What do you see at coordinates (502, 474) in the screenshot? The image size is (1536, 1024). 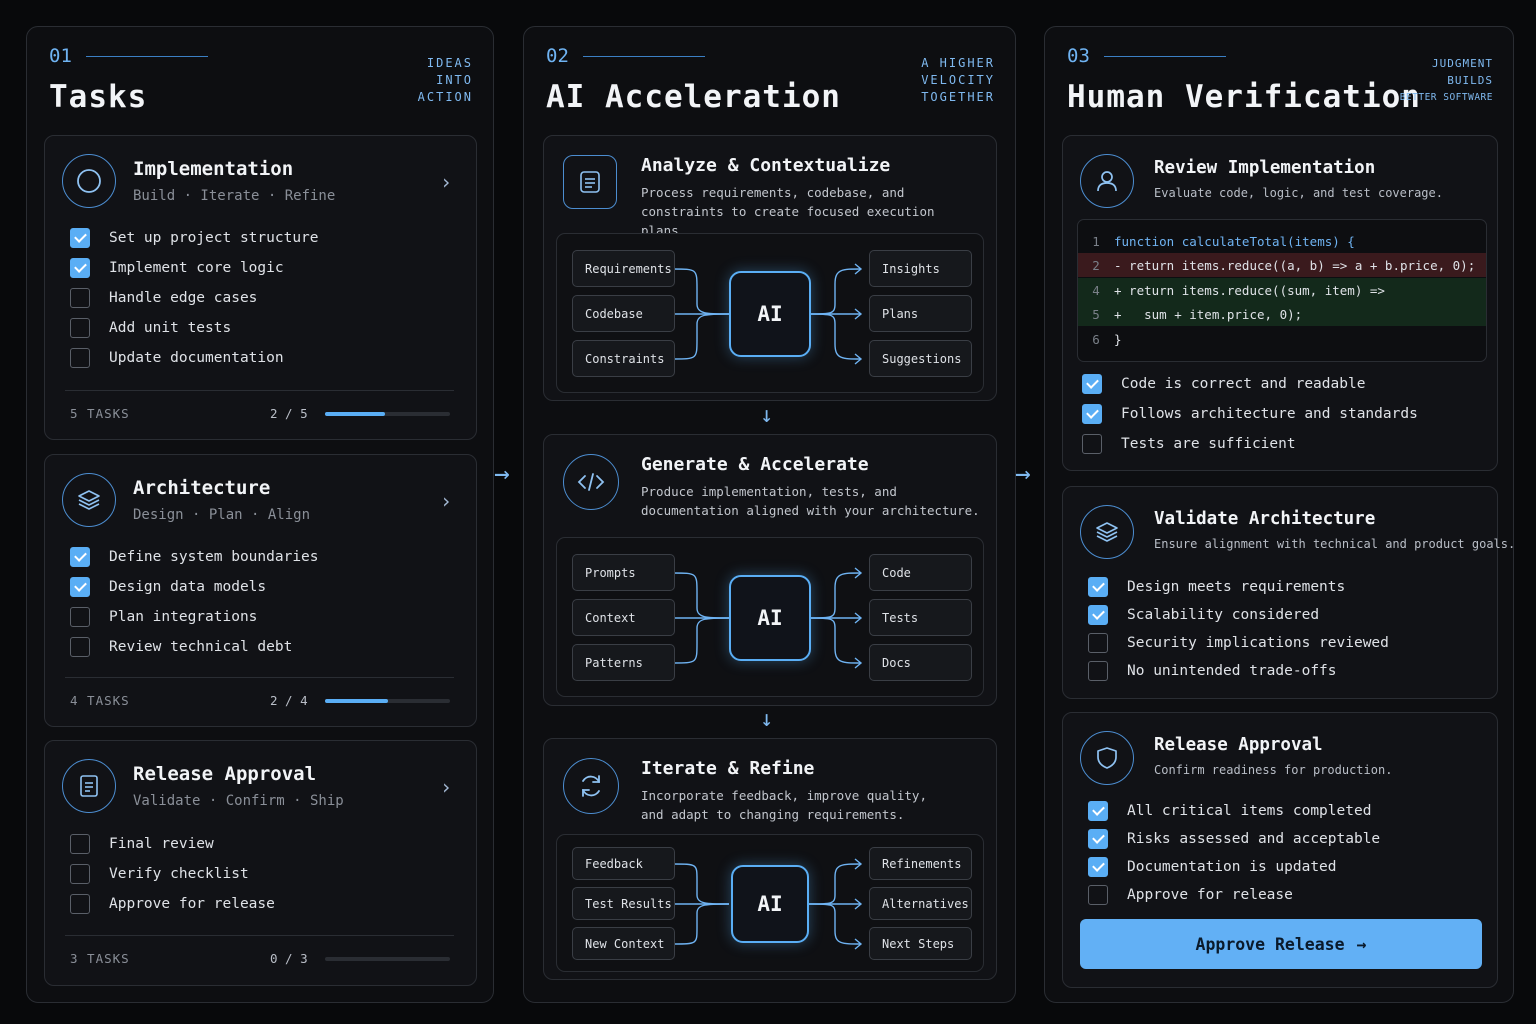 I see `arrow-right-icon: →` at bounding box center [502, 474].